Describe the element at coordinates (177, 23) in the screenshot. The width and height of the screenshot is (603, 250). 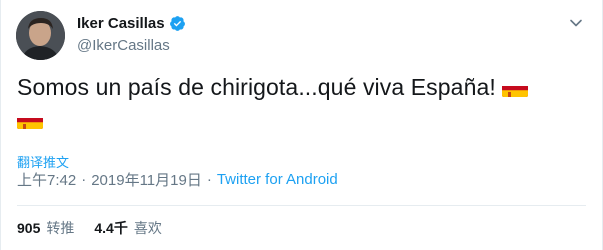
I see `verified-badge-icon` at that location.